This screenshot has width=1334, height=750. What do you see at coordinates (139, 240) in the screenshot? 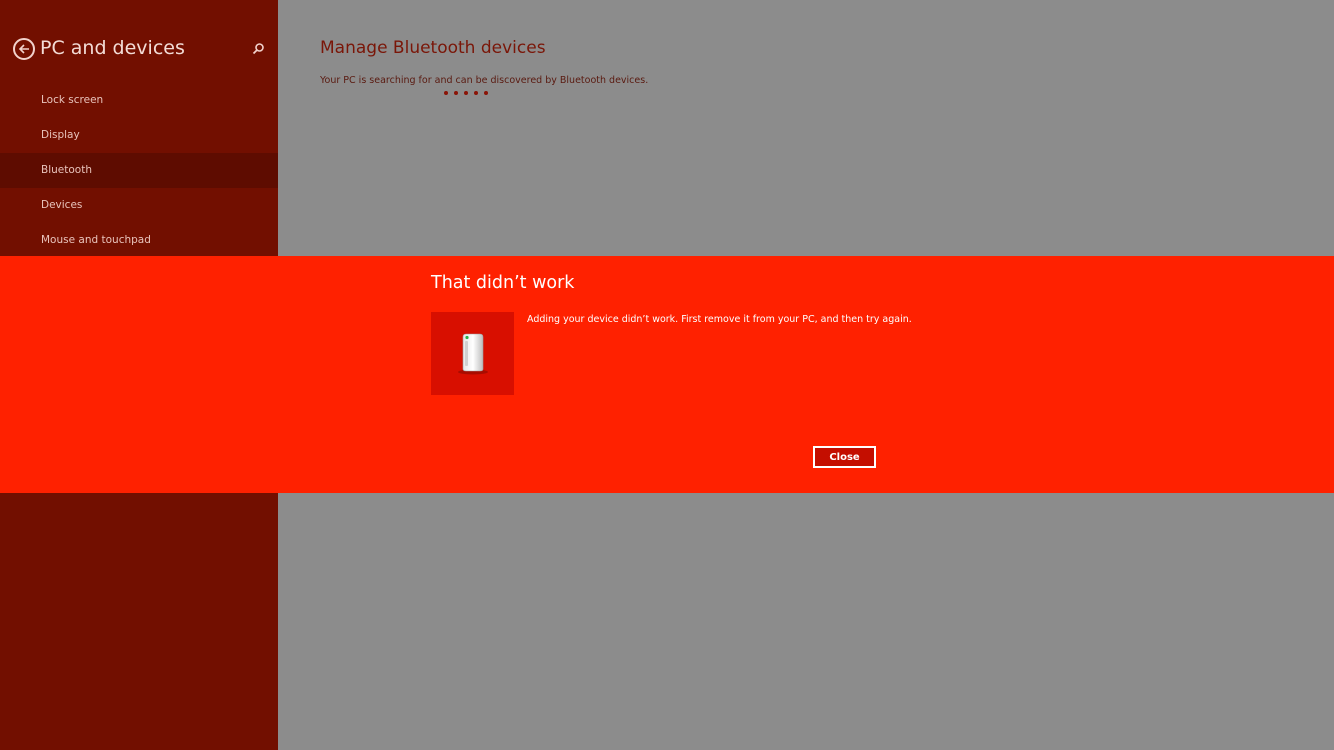
I see `sidebar-item-mouse-and-touchpad: Mouse and touchpad` at bounding box center [139, 240].